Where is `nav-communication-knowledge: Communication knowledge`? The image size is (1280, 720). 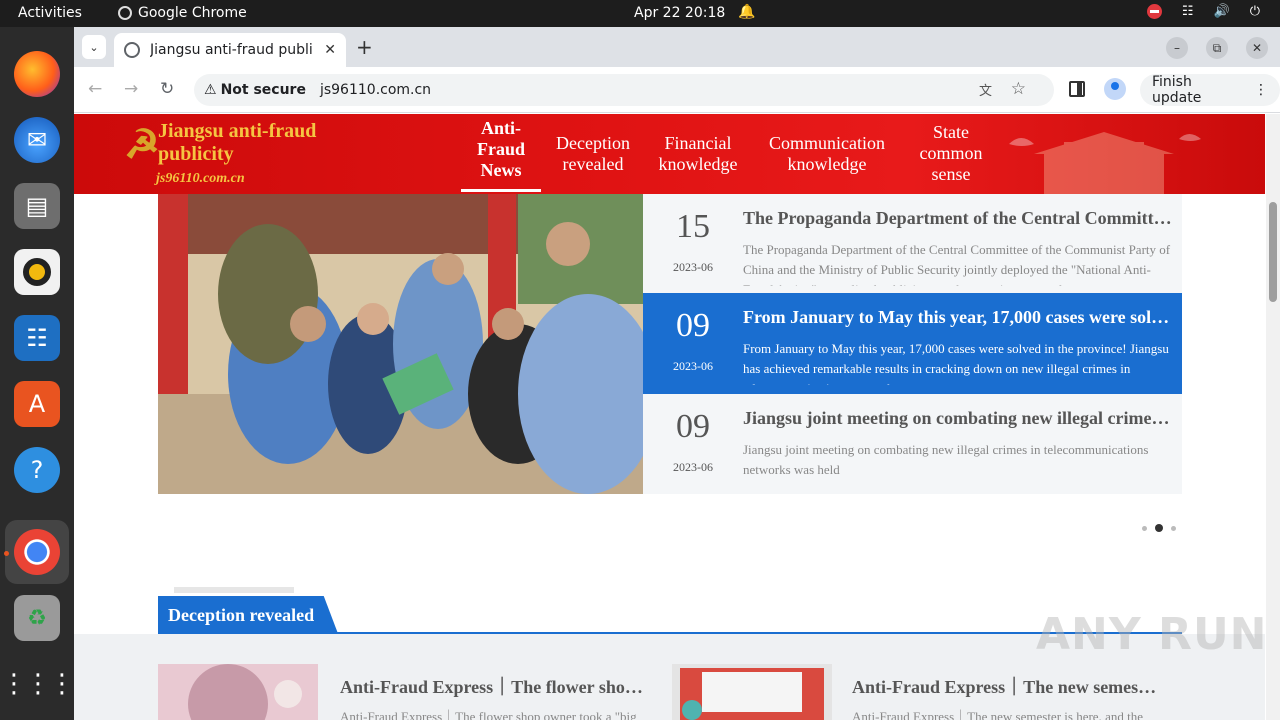 nav-communication-knowledge: Communication knowledge is located at coordinates (827, 154).